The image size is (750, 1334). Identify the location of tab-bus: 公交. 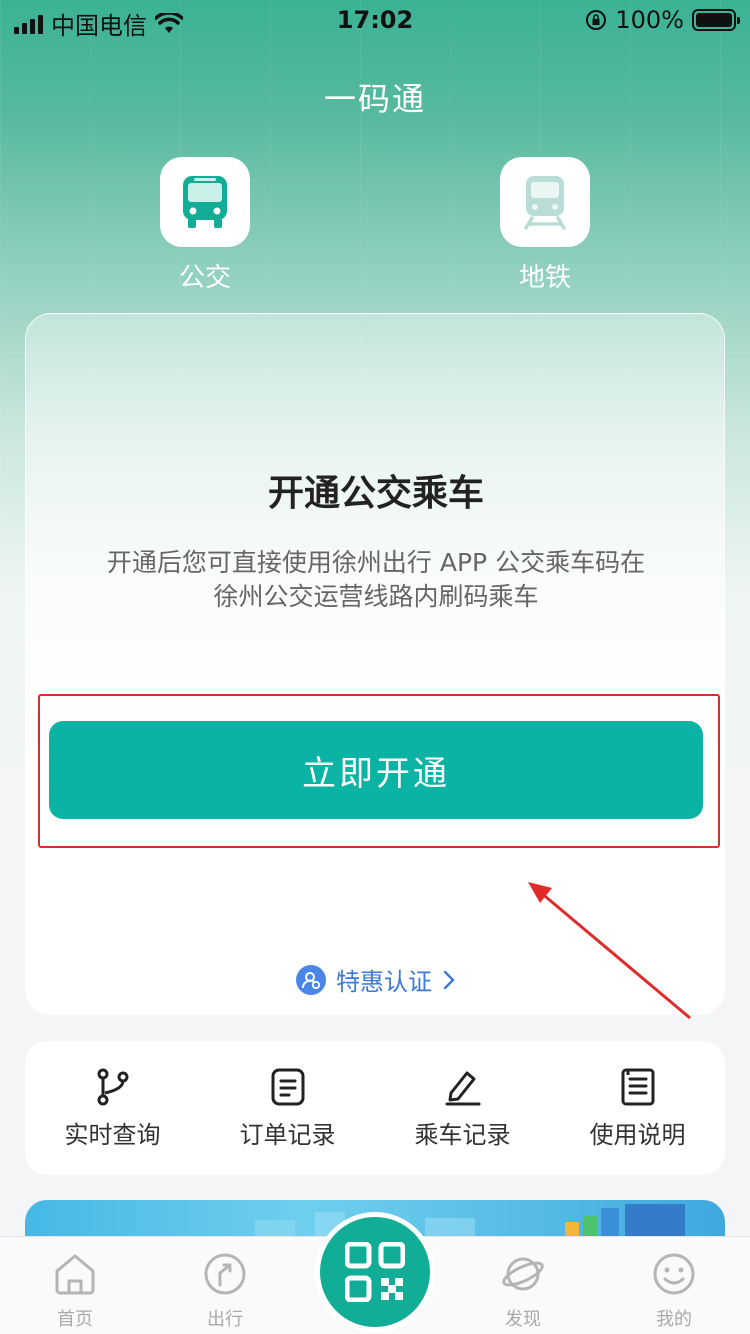
(205, 225).